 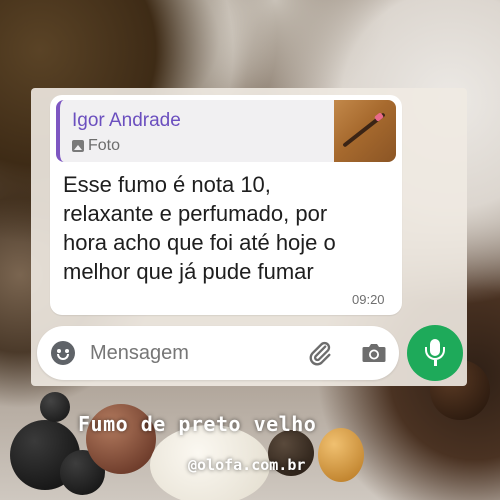 I want to click on reply-quote: Igor Andrade Foto, so click(x=226, y=131).